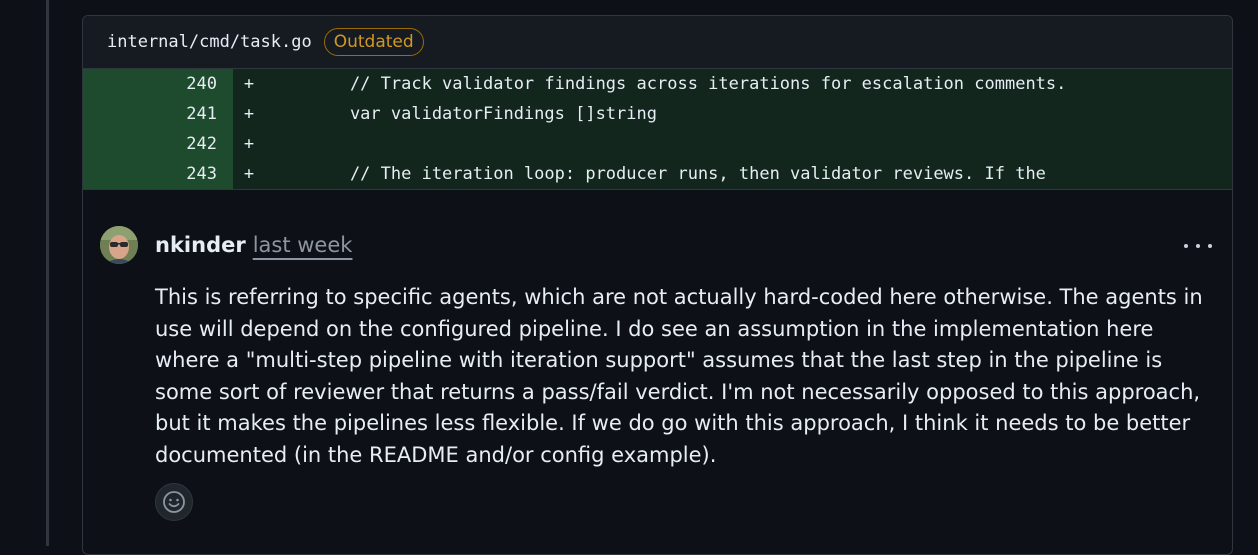 The width and height of the screenshot is (1258, 555). I want to click on user-avatar-icon, so click(119, 245).